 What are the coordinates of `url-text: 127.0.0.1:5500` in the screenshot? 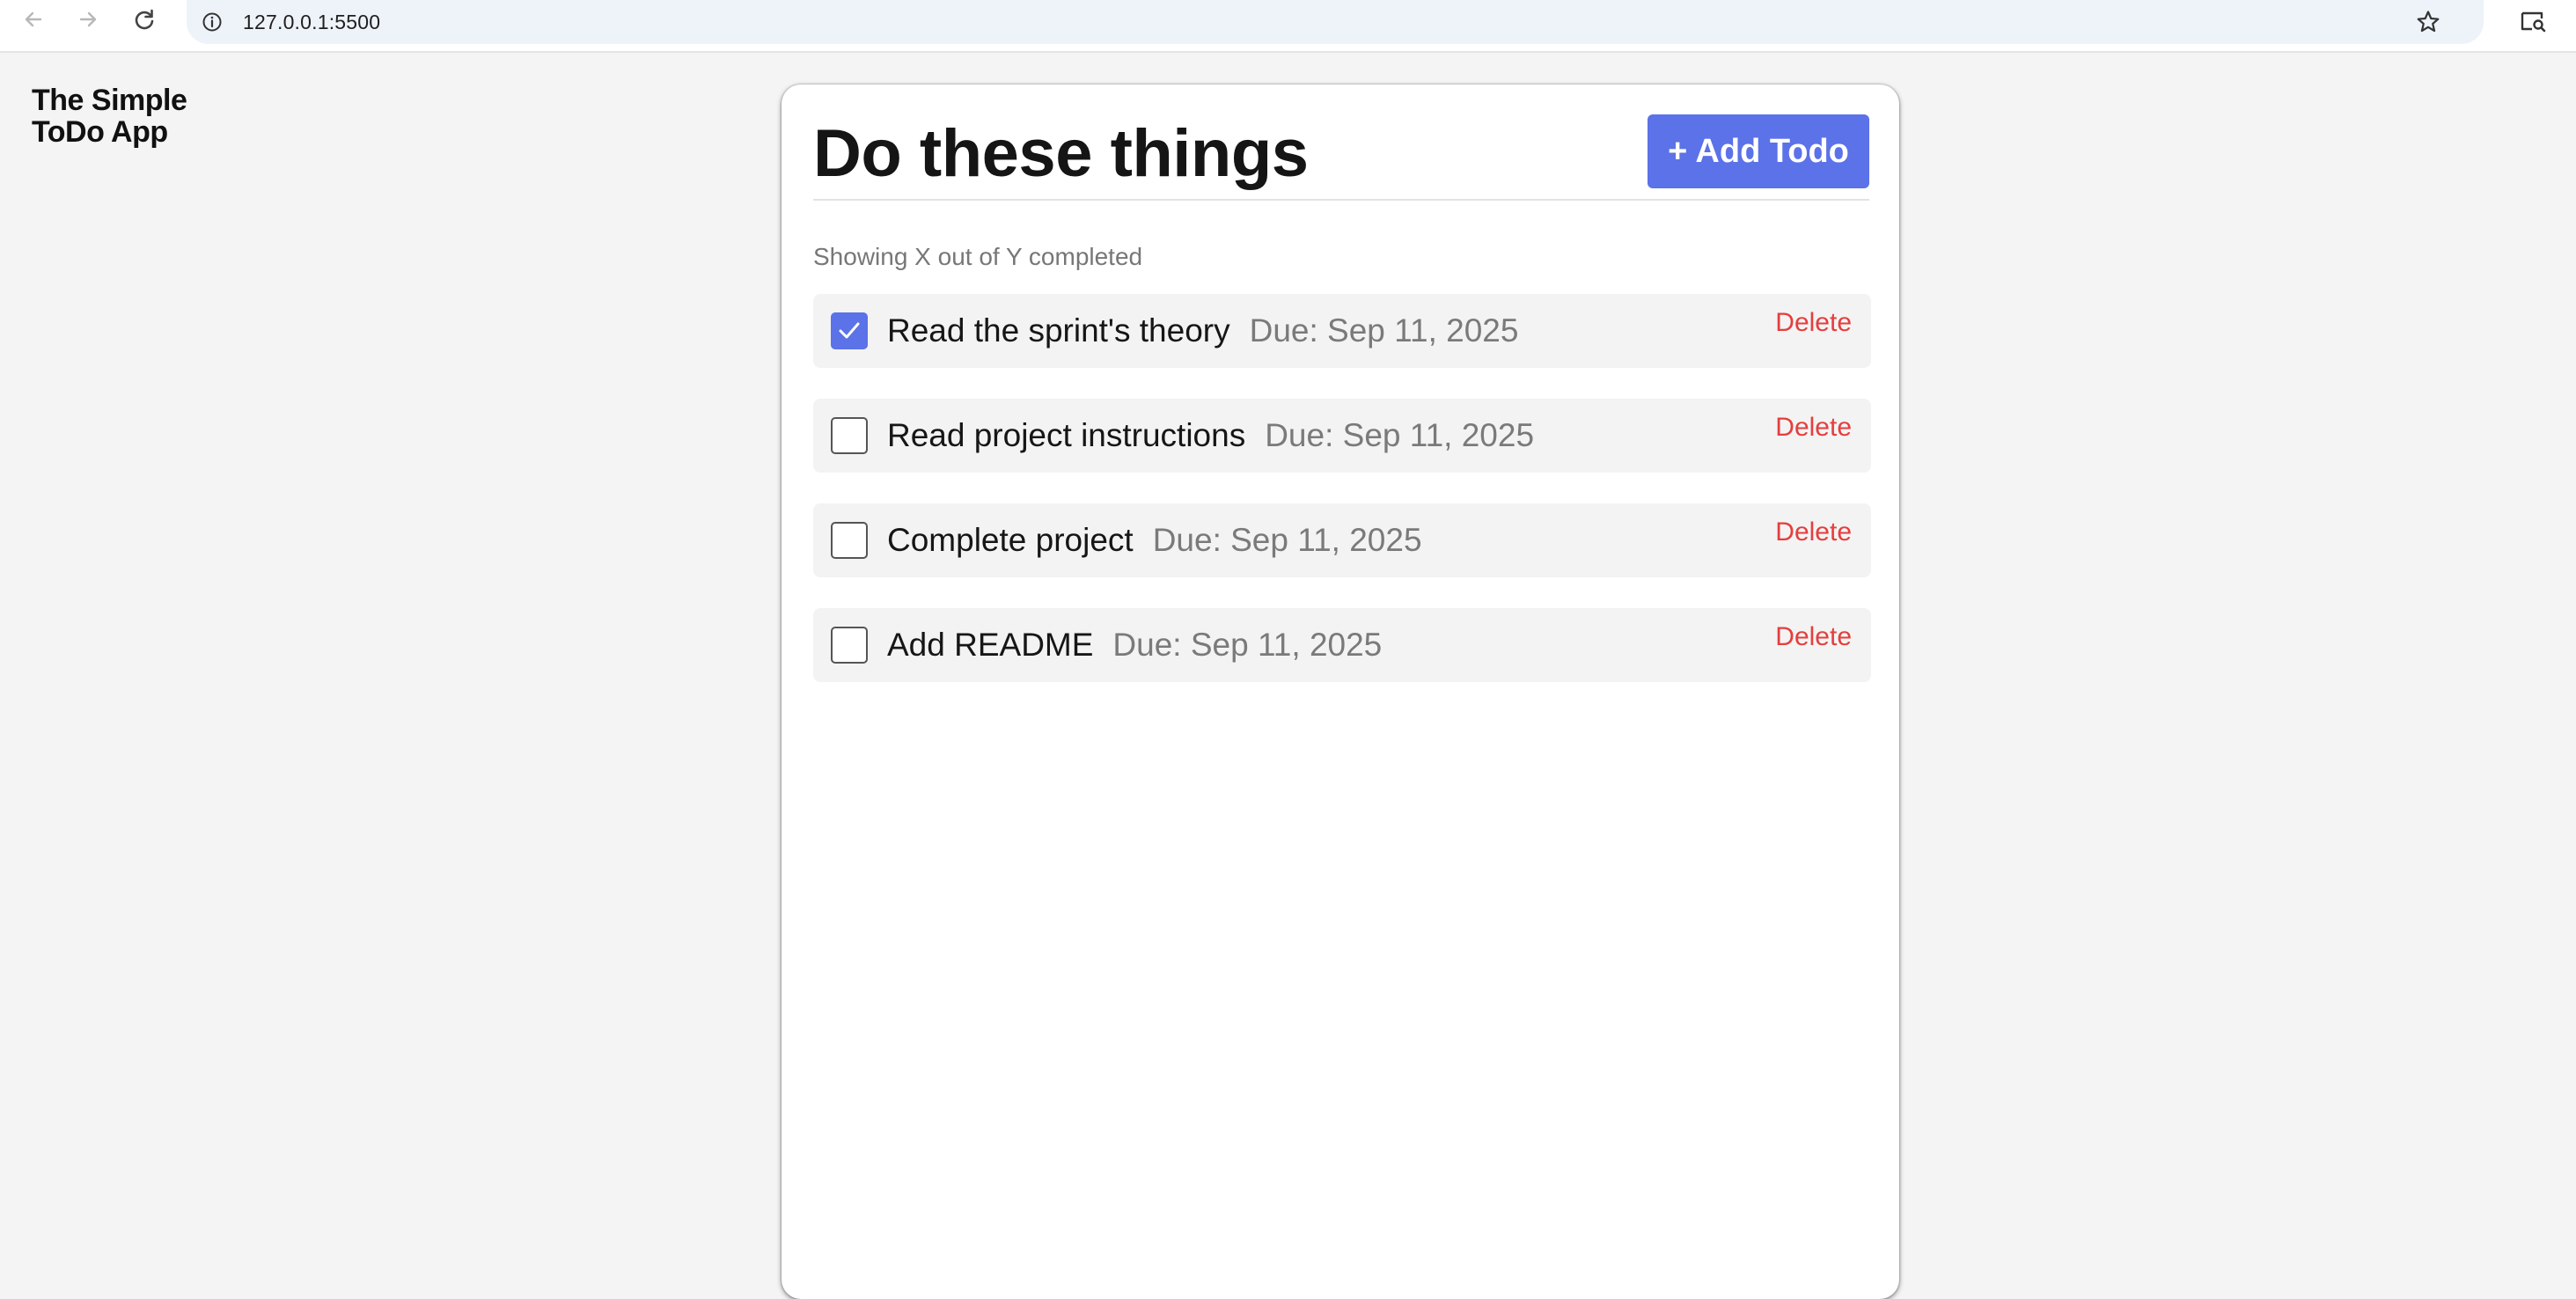 It's located at (311, 22).